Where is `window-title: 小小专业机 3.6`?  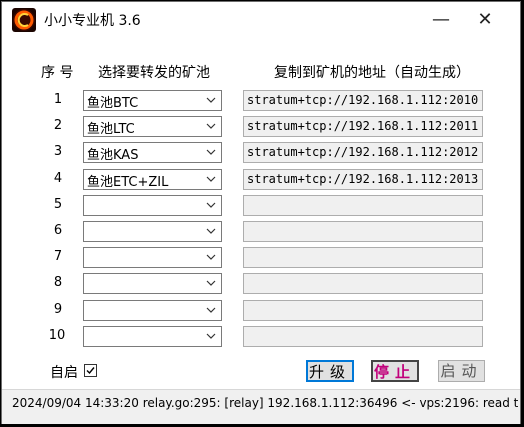 window-title: 小小专业机 3.6 is located at coordinates (92, 21).